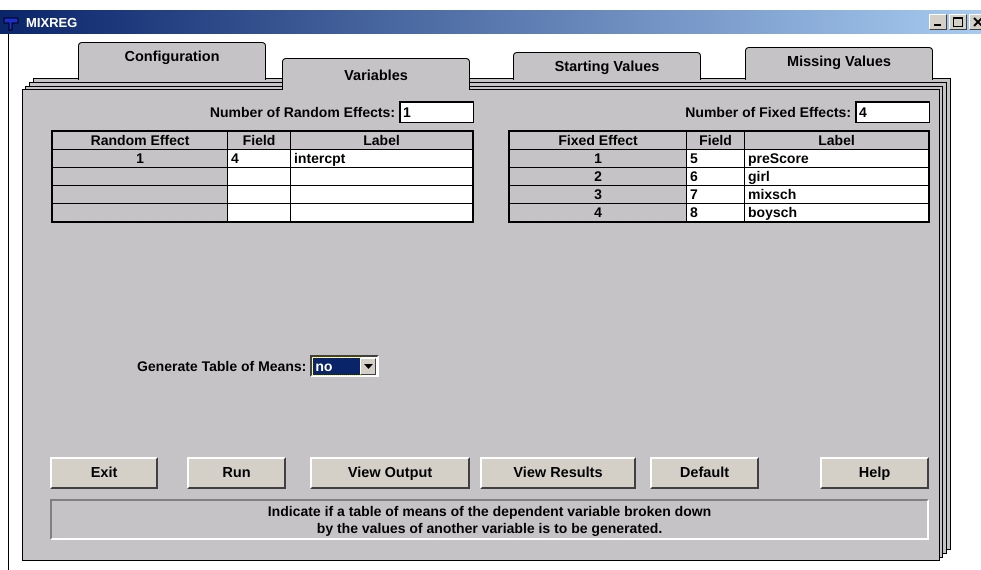 The height and width of the screenshot is (570, 981). I want to click on table-cell: mixsch, so click(836, 195).